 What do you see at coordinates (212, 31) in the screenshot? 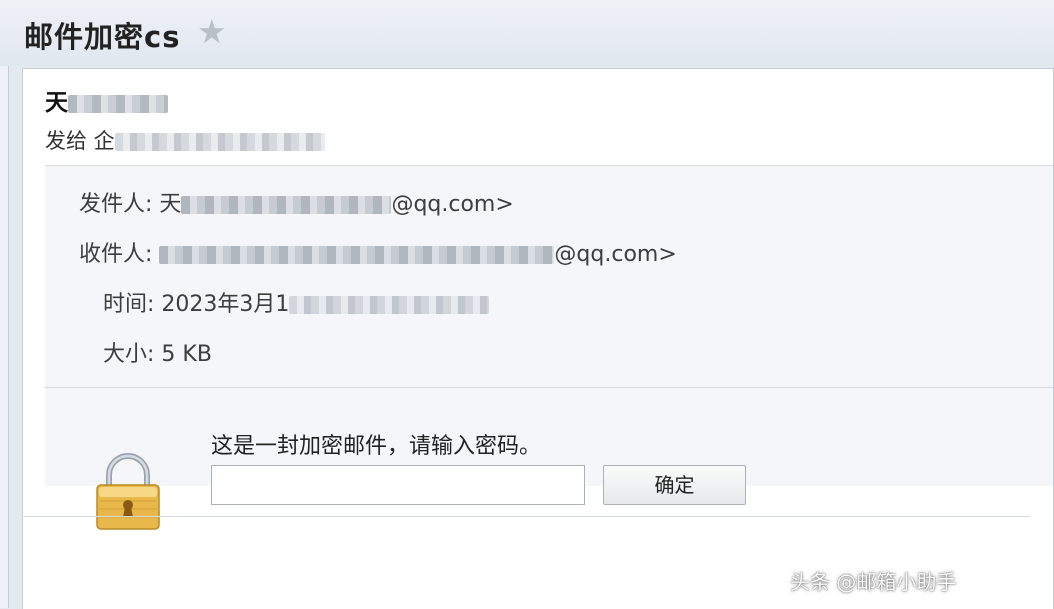
I see `star-icon: ★` at bounding box center [212, 31].